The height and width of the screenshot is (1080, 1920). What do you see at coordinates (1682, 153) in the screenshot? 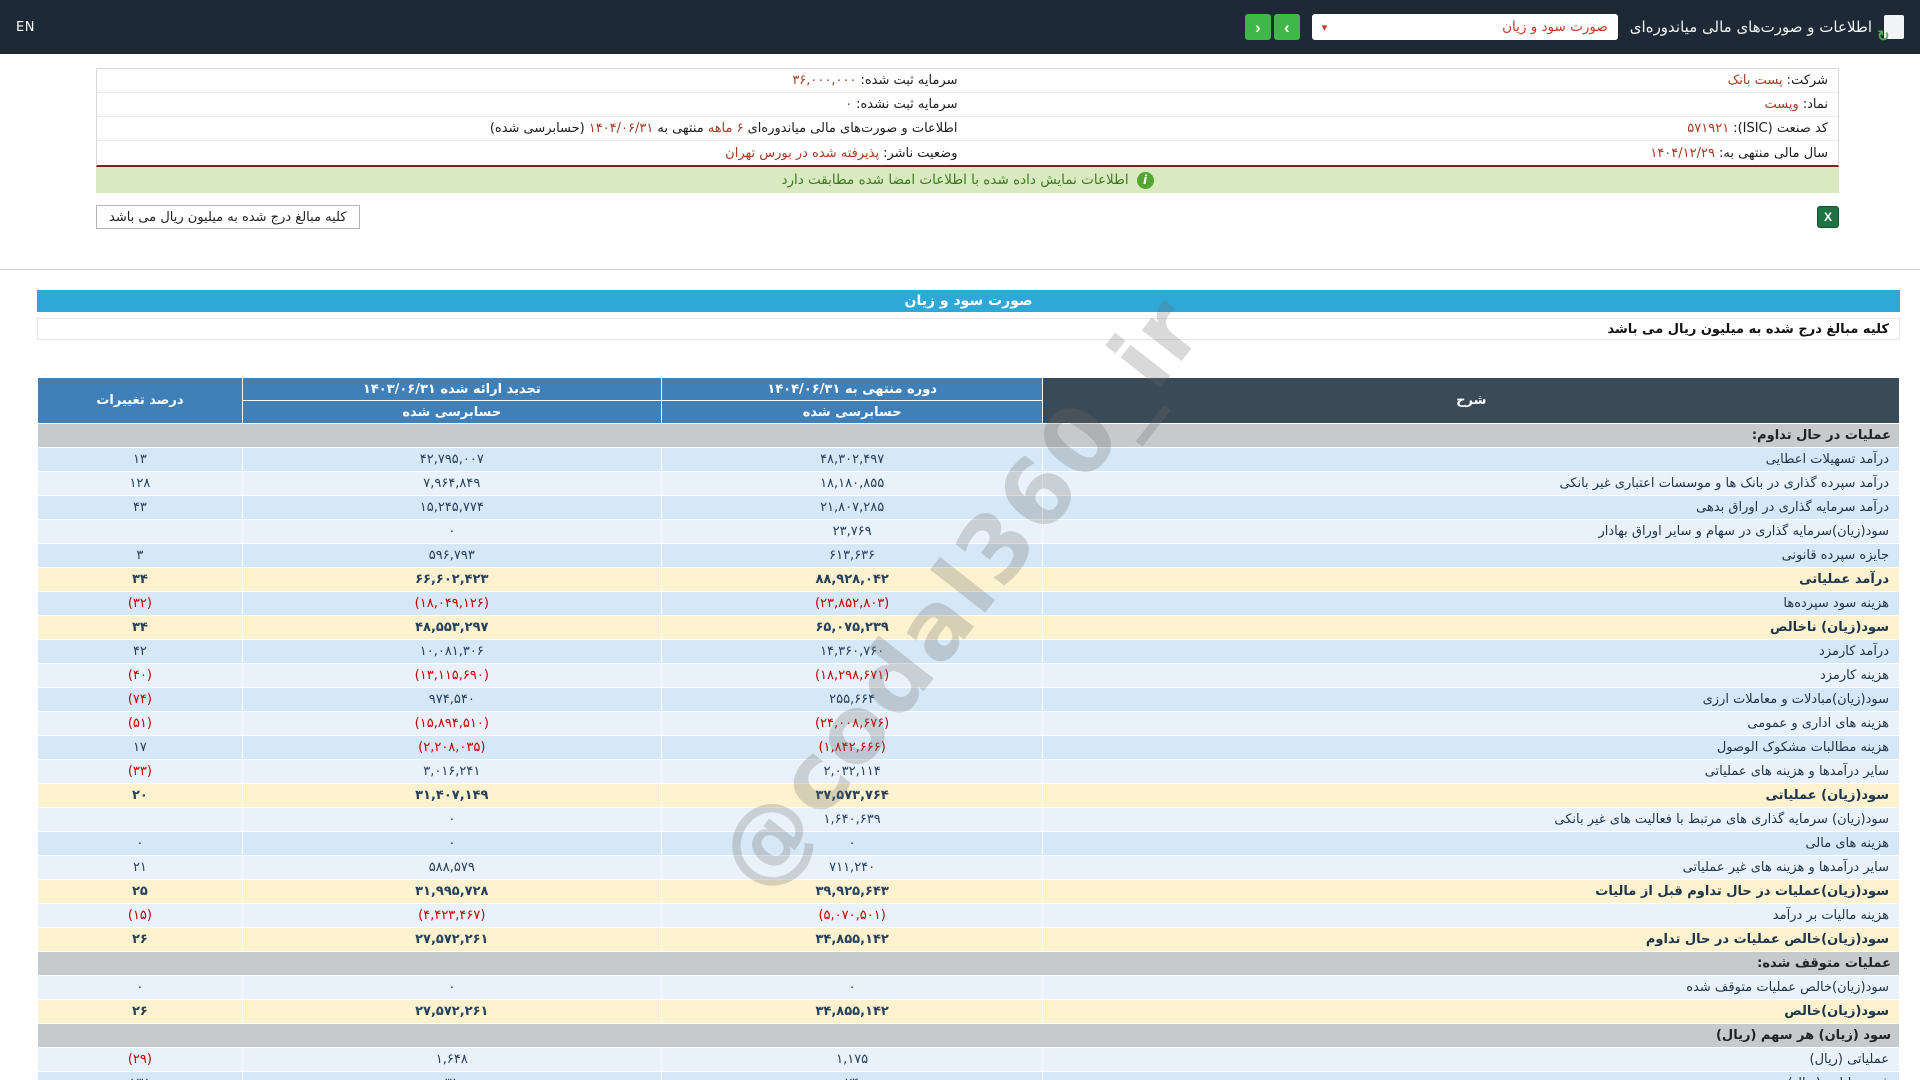
I see `company-info-value: ۱۴۰۴/۱۲/۲۹` at bounding box center [1682, 153].